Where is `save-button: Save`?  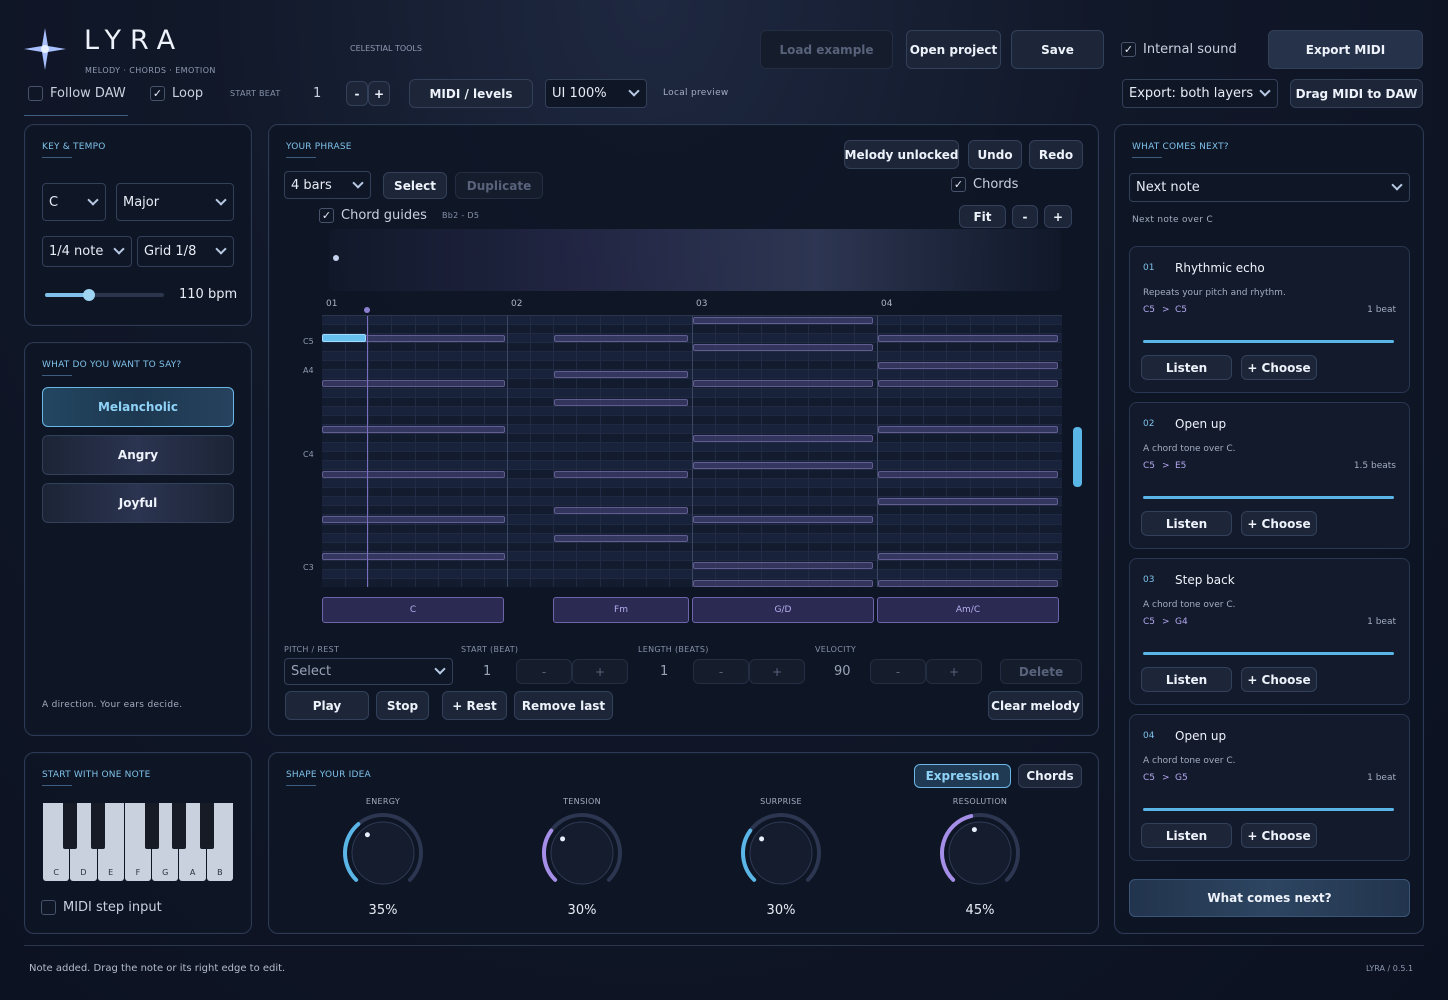
save-button: Save is located at coordinates (1057, 49).